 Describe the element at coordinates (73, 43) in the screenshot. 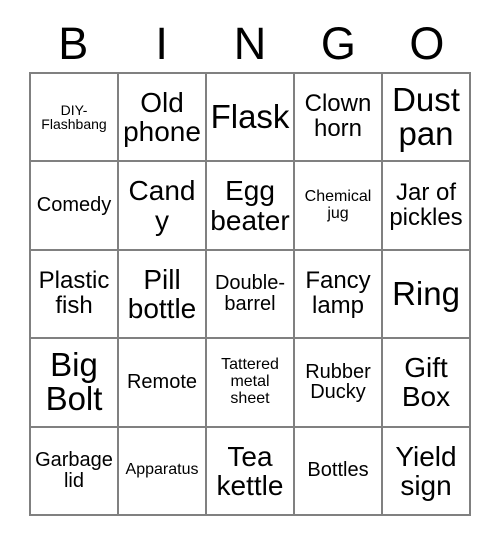

I see `bingo-header-letter-b: B` at that location.